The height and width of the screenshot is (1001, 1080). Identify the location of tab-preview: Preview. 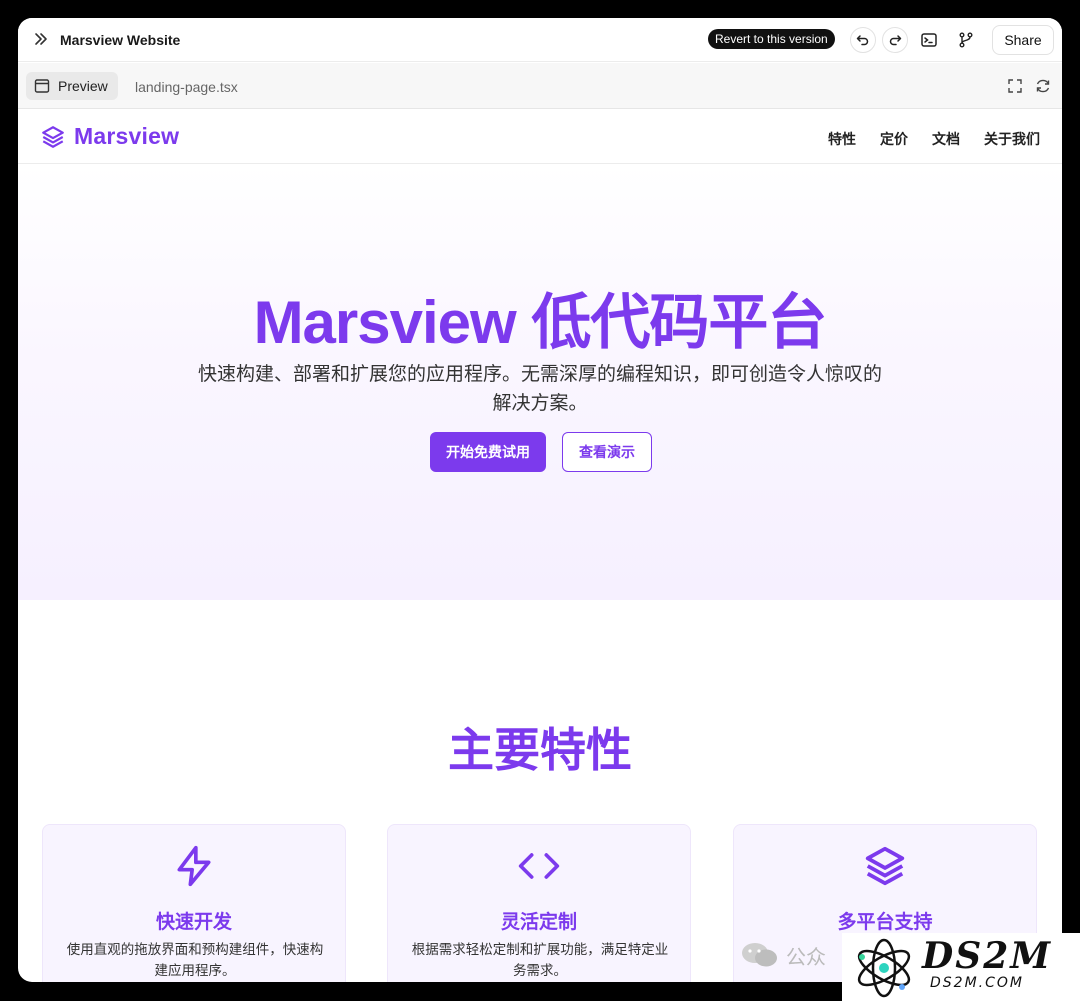
(72, 86).